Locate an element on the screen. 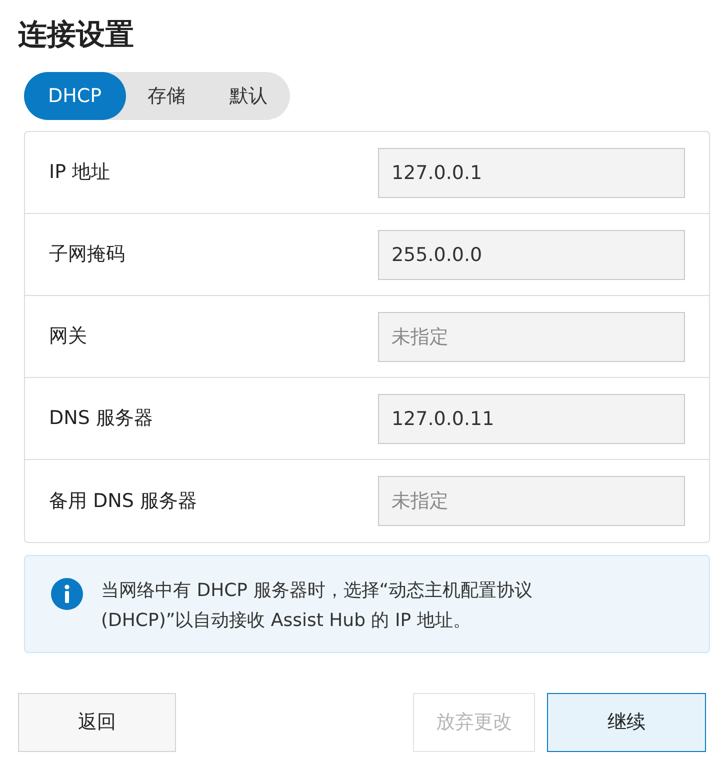  field-label: IP 地址 is located at coordinates (80, 173).